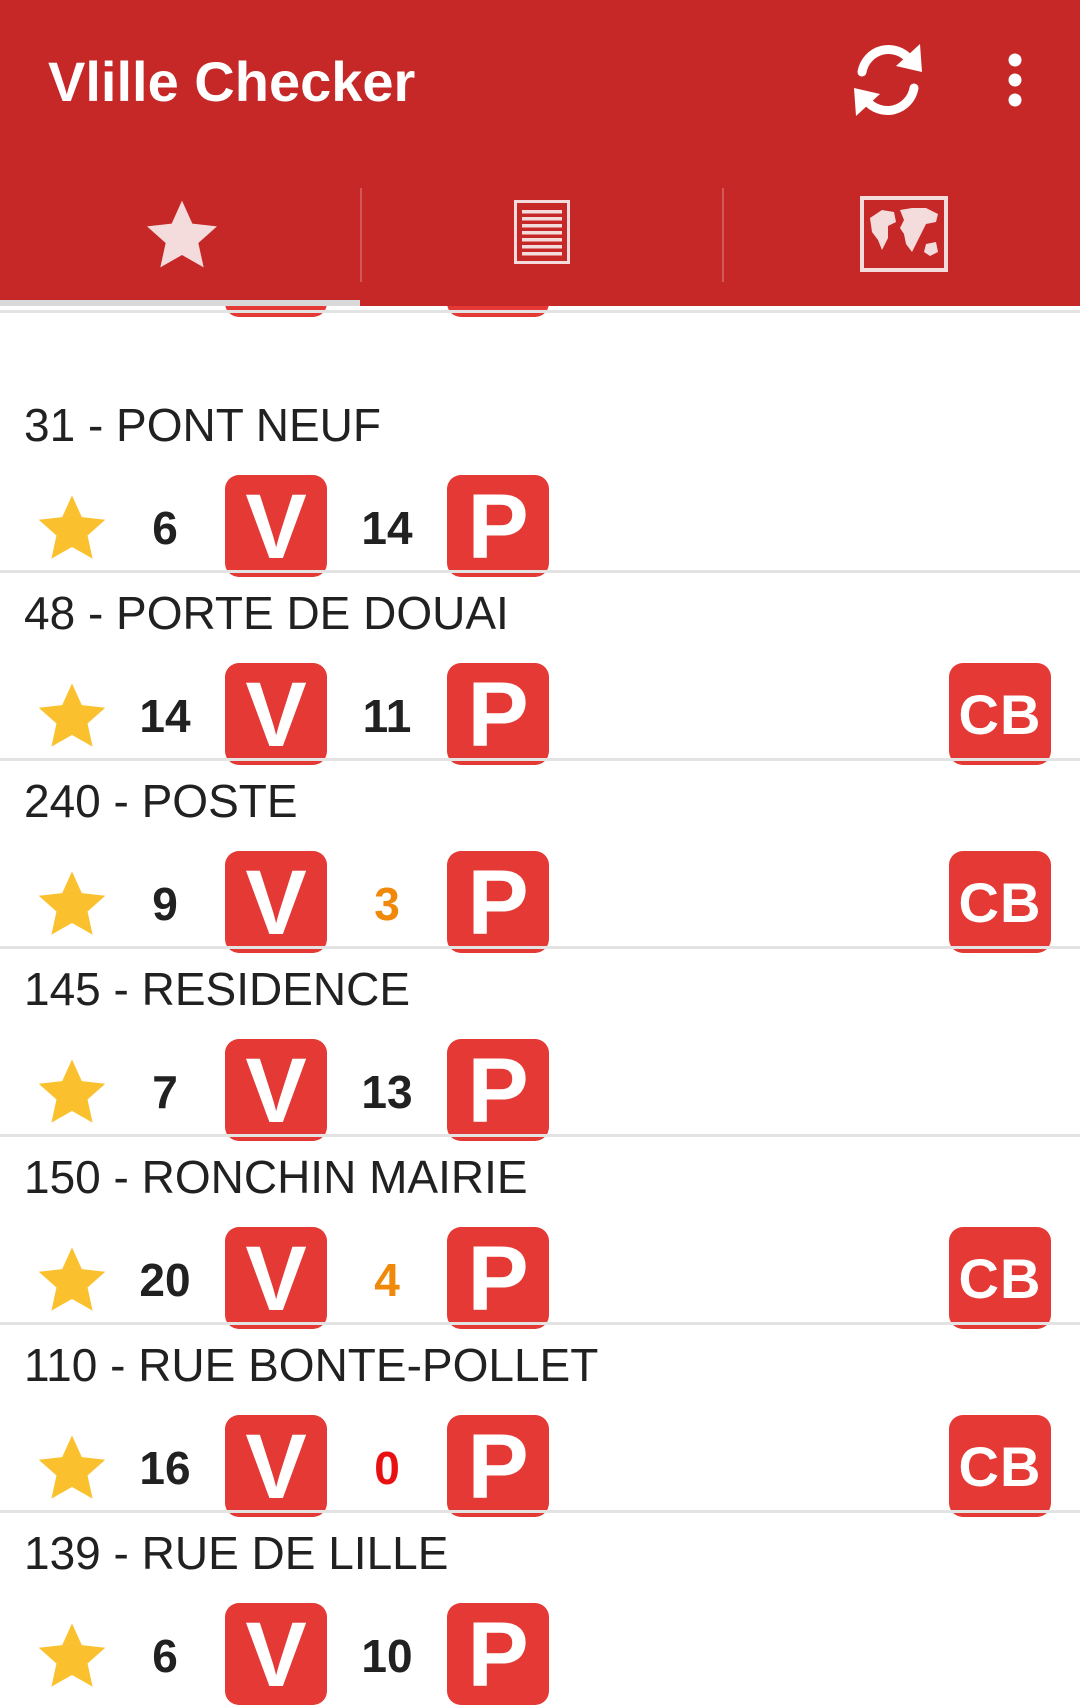 The image size is (1080, 1707). I want to click on station-row: 31 - PONT NEUF 6 V 14 P, so click(540, 481).